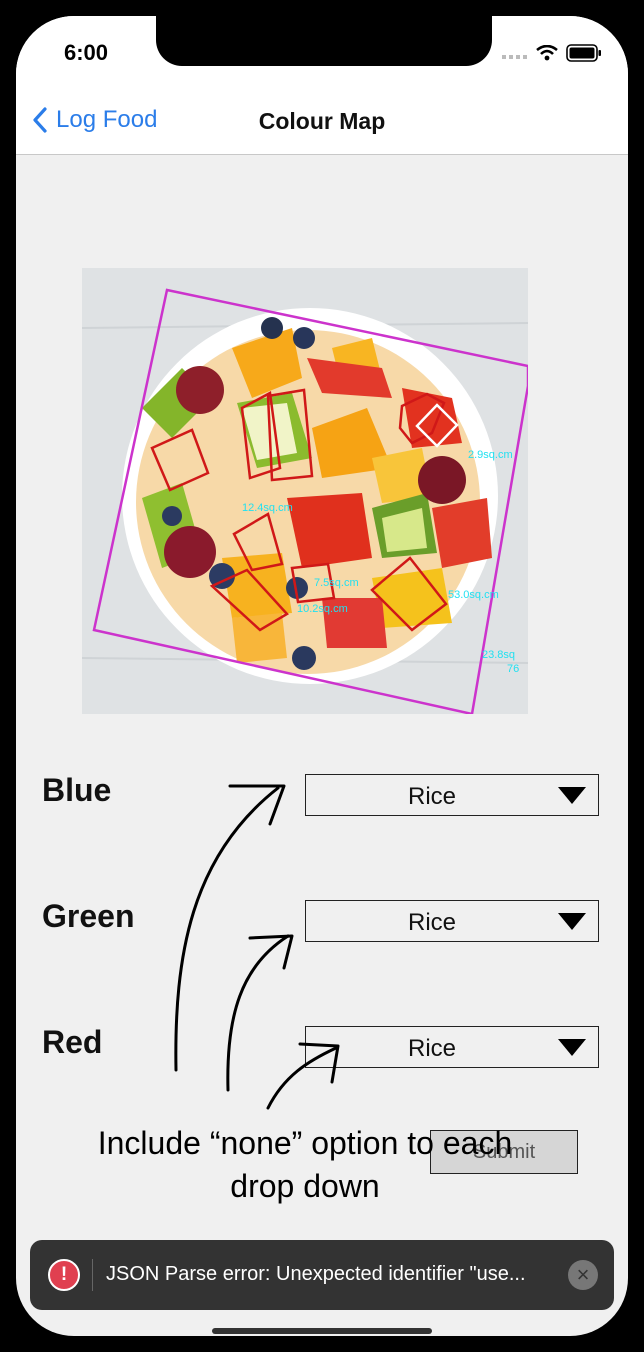 This screenshot has height=1352, width=644. What do you see at coordinates (86, 52) in the screenshot?
I see `status-time: 6:00` at bounding box center [86, 52].